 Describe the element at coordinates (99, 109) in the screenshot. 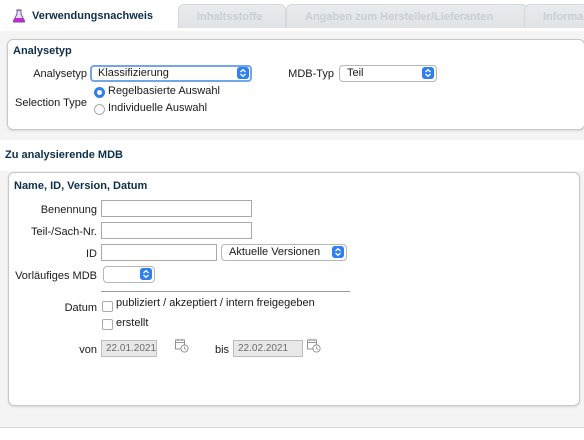

I see `radio-individuelle-auswahl` at that location.